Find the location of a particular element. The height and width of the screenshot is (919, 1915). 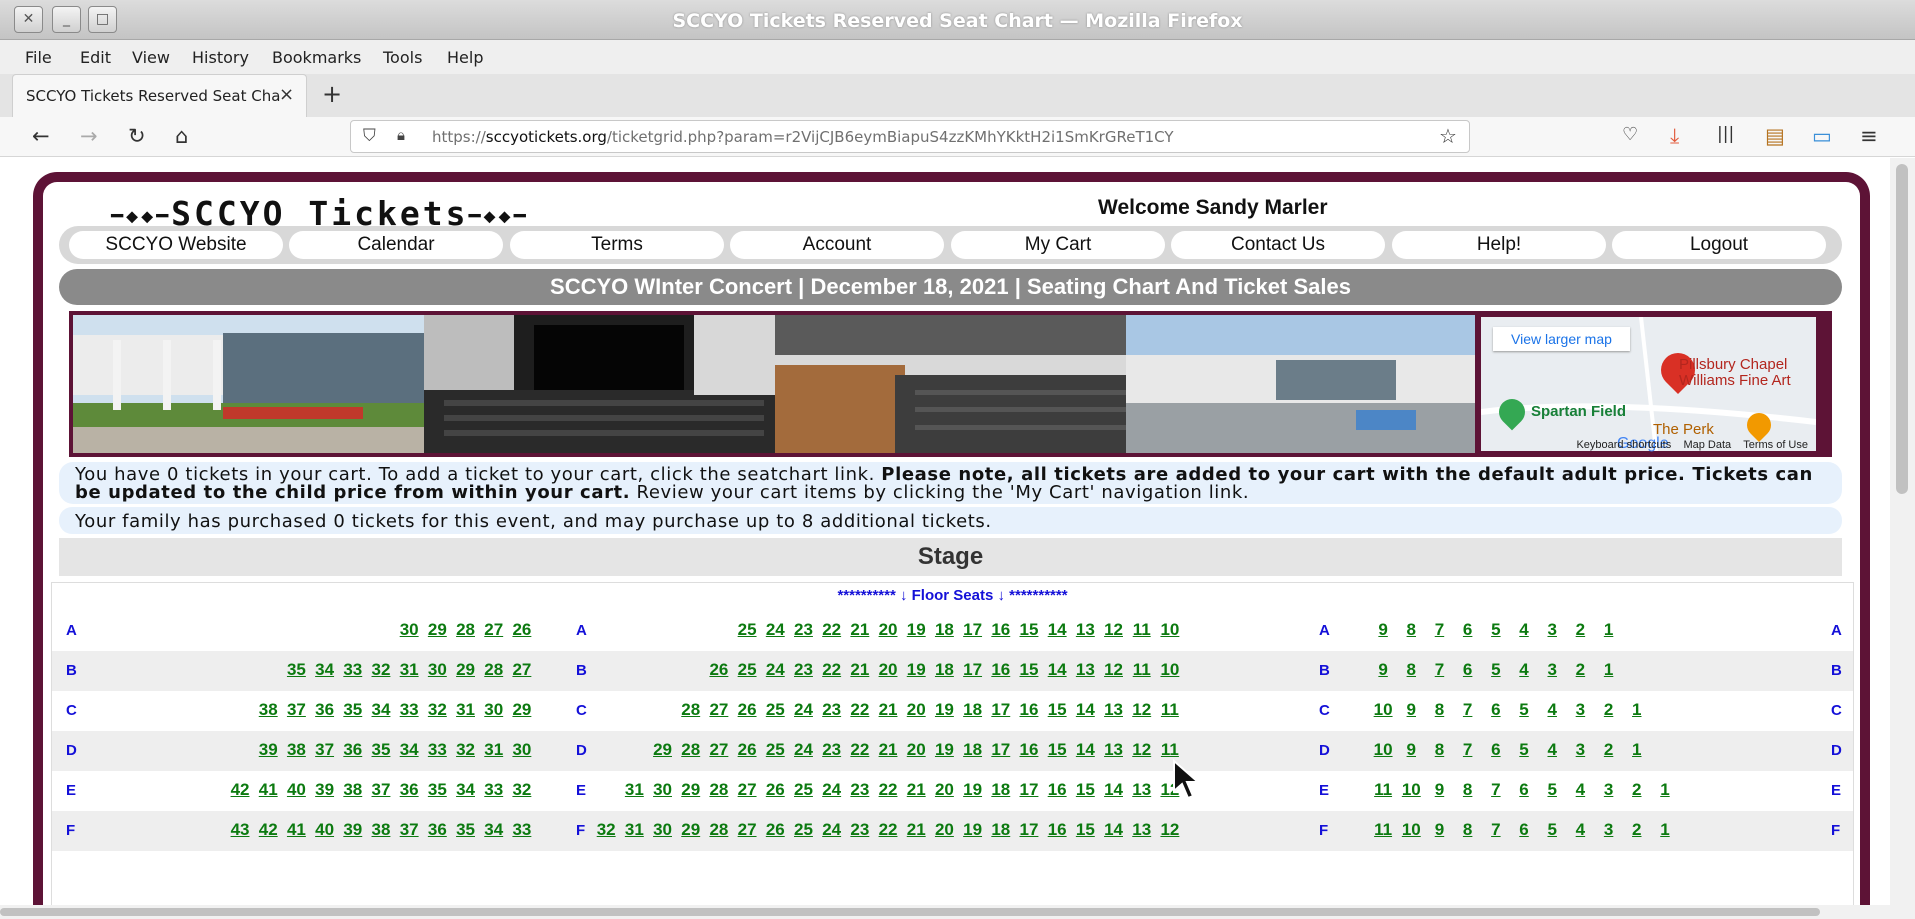

extension-icon: ▤ is located at coordinates (1775, 136).